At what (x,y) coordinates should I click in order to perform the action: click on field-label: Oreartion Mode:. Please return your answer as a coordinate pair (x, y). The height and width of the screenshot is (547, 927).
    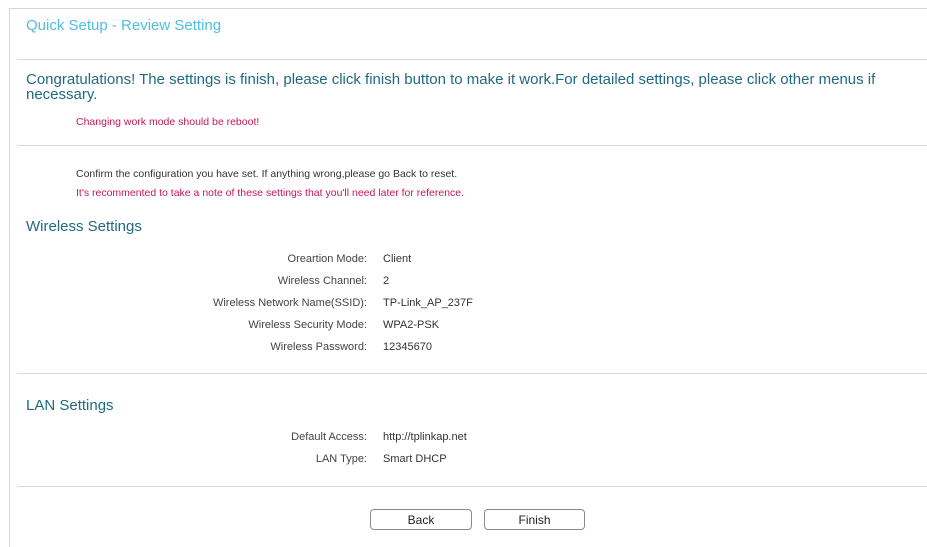
    Looking at the image, I should click on (327, 259).